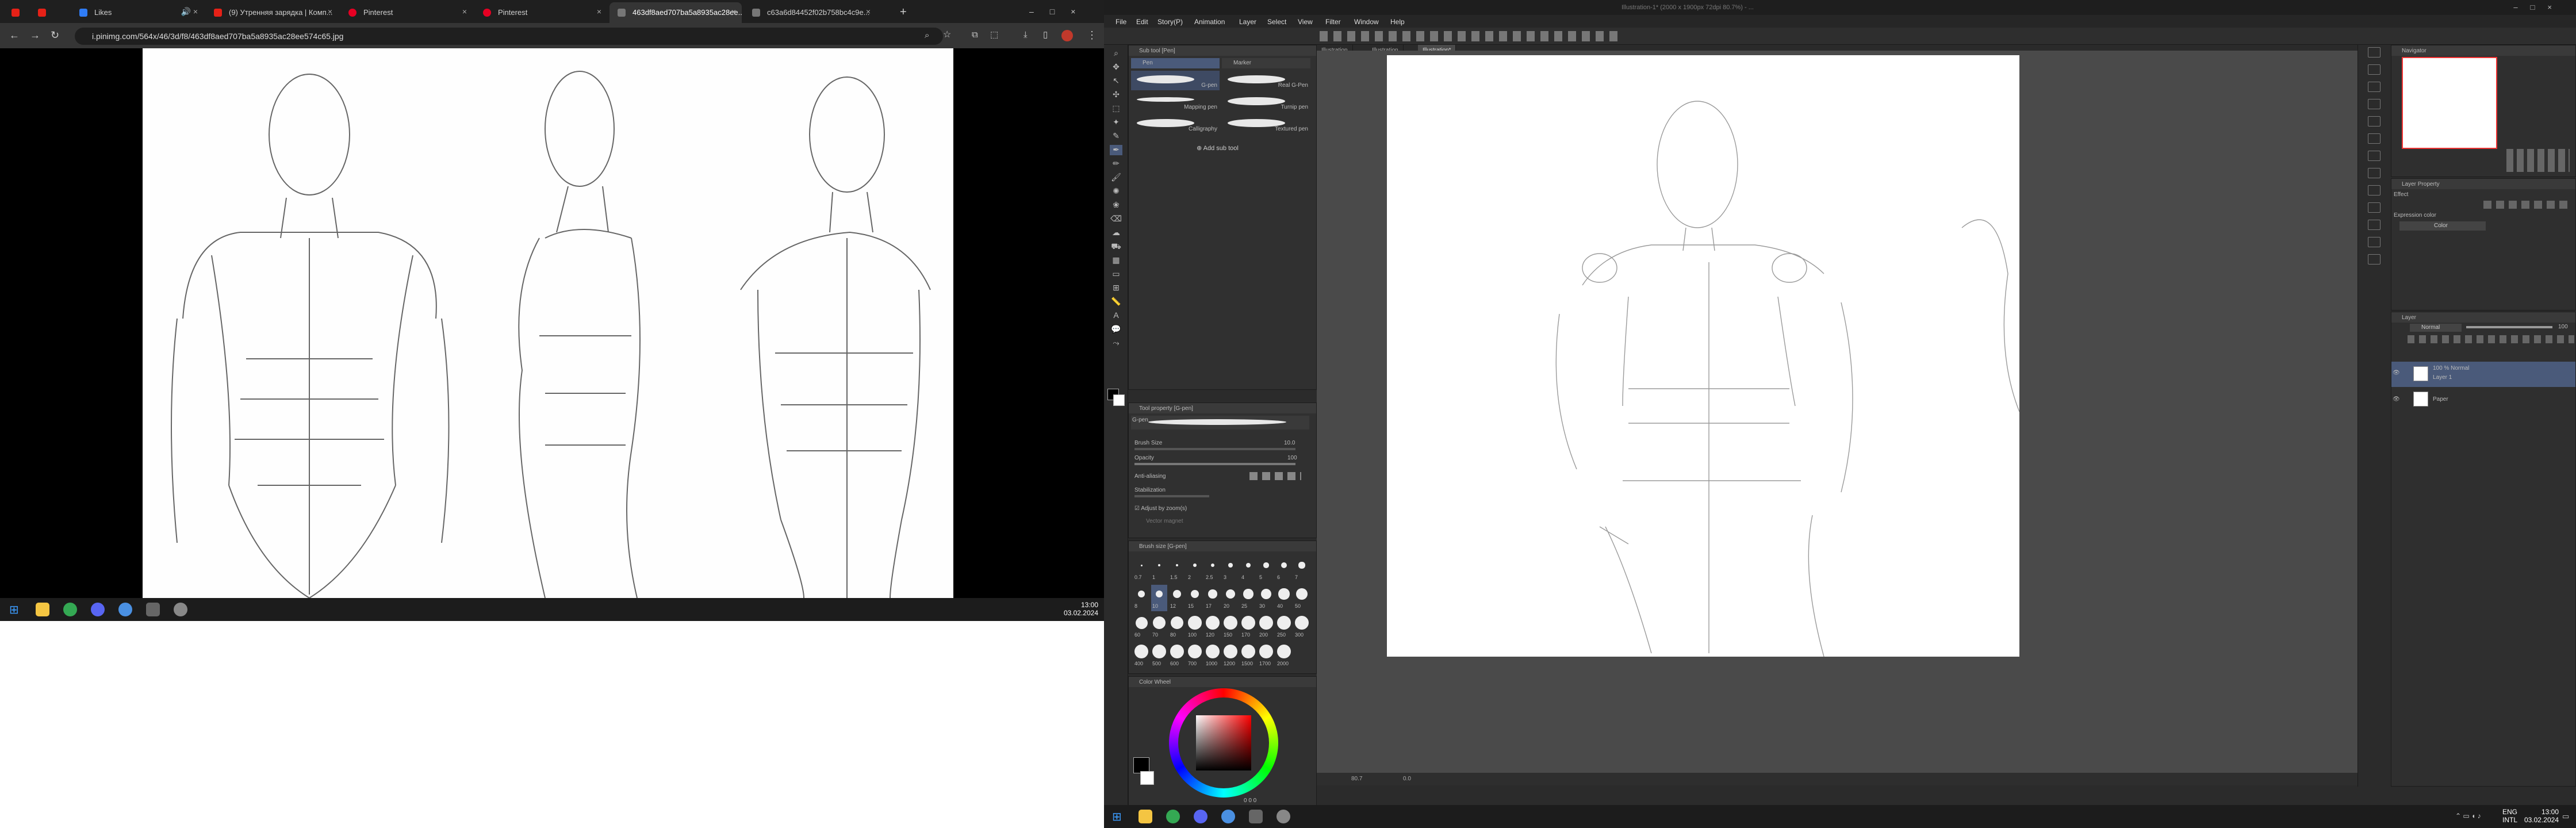 The image size is (2576, 828). What do you see at coordinates (1248, 627) in the screenshot?
I see `brush-size-option: 170` at bounding box center [1248, 627].